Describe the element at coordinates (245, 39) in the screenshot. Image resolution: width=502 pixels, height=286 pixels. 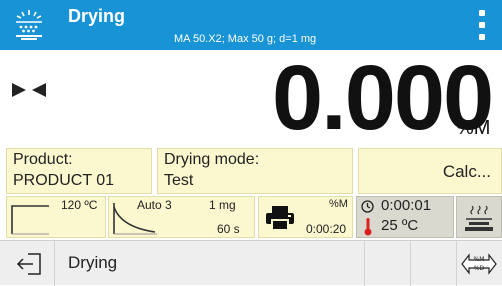
I see `device-info: MA 50.X2; Max 50 g; d=1 mg` at that location.